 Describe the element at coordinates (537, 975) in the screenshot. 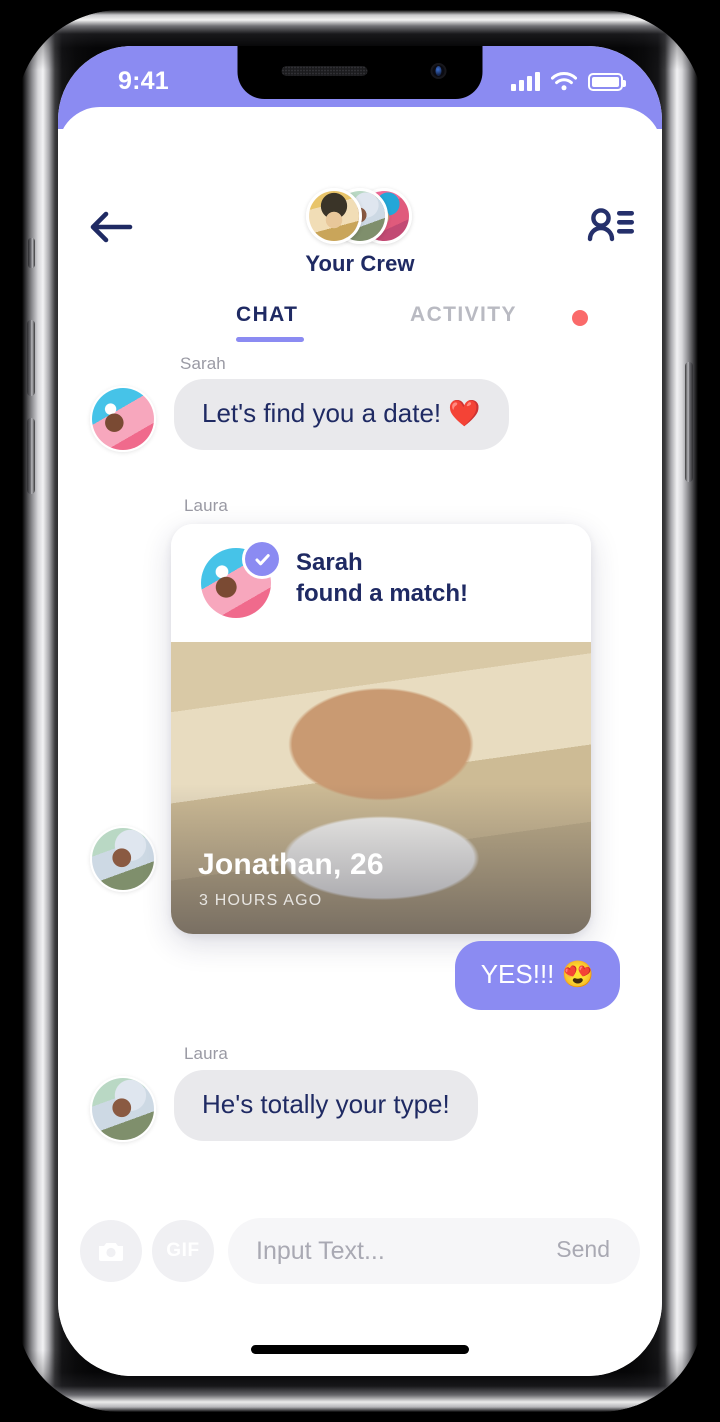

I see `message-bubble: YES!!! 😍` at that location.